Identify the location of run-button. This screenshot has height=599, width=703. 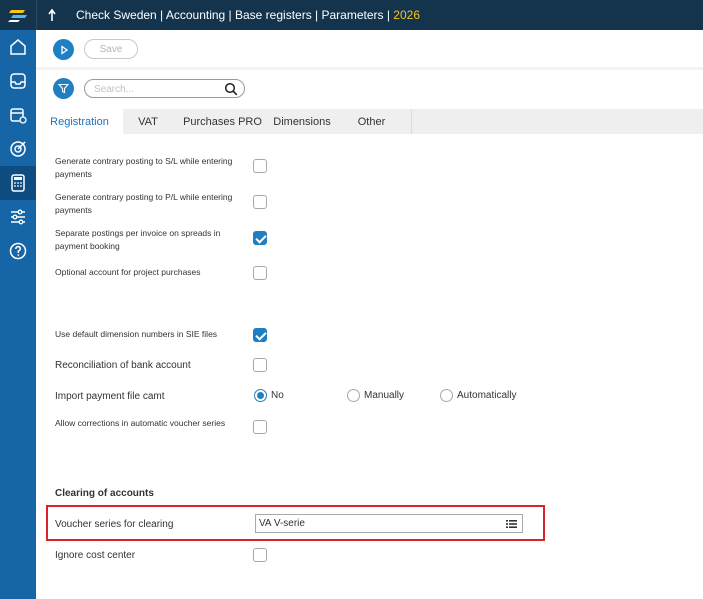
(63, 49).